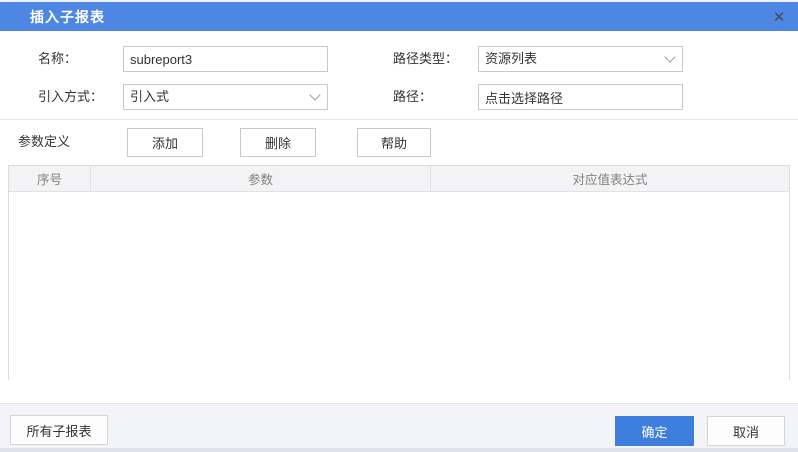 The height and width of the screenshot is (452, 798). I want to click on table-header-row: 序号 参数 对应值表达式, so click(399, 179).